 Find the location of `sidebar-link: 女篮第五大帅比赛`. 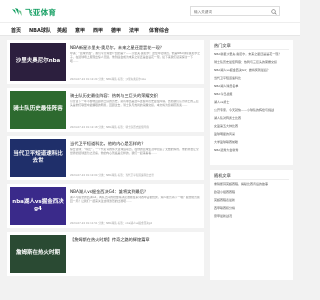

sidebar-link: 女篮第五大帅比赛 is located at coordinates (252, 126).